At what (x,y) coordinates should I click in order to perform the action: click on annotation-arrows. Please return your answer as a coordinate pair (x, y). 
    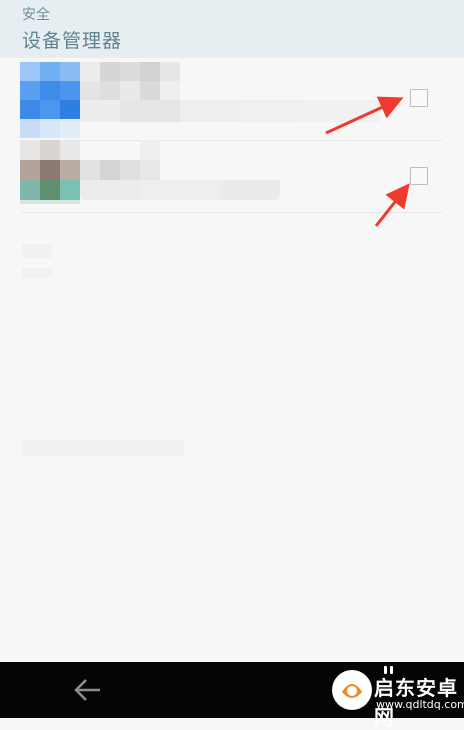
    Looking at the image, I should click on (367, 161).